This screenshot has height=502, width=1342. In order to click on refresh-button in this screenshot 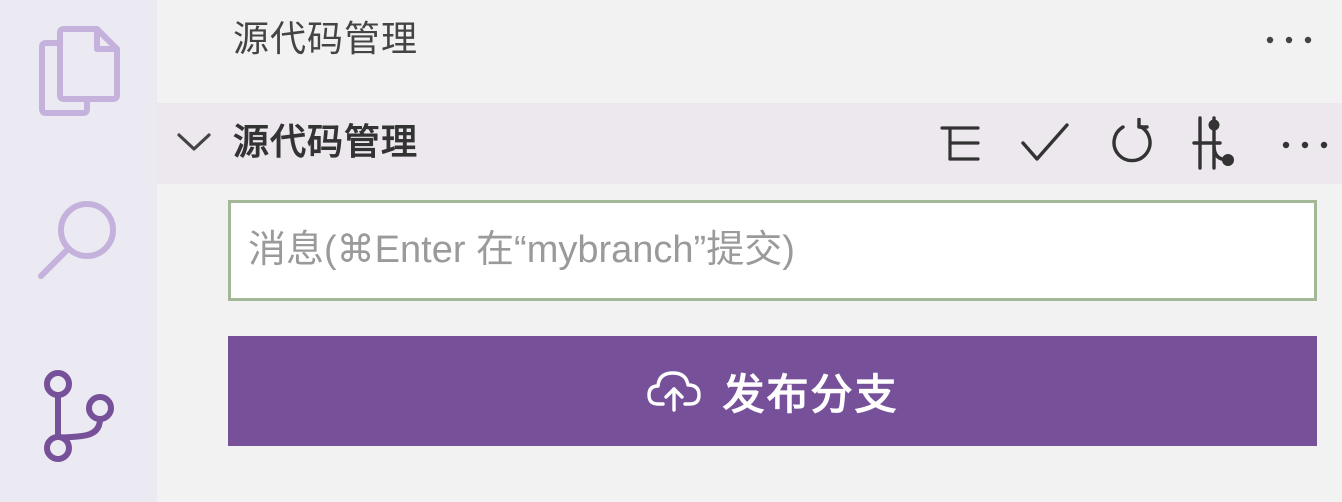, I will do `click(1131, 145)`.